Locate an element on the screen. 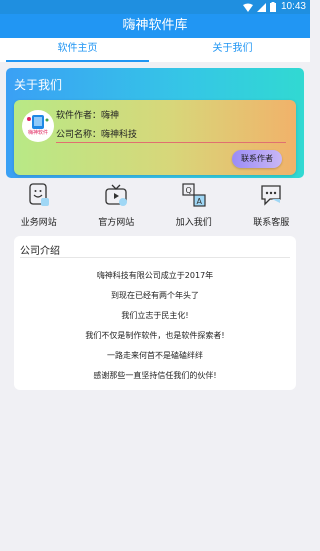  about-header-title: 关于我们 is located at coordinates (38, 85).